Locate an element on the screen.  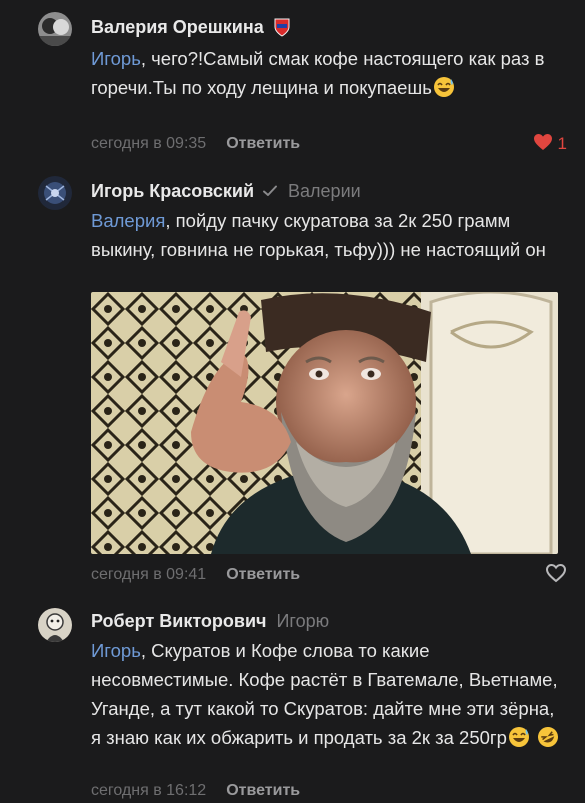
comment-author: Игорь Красовский is located at coordinates (172, 191).